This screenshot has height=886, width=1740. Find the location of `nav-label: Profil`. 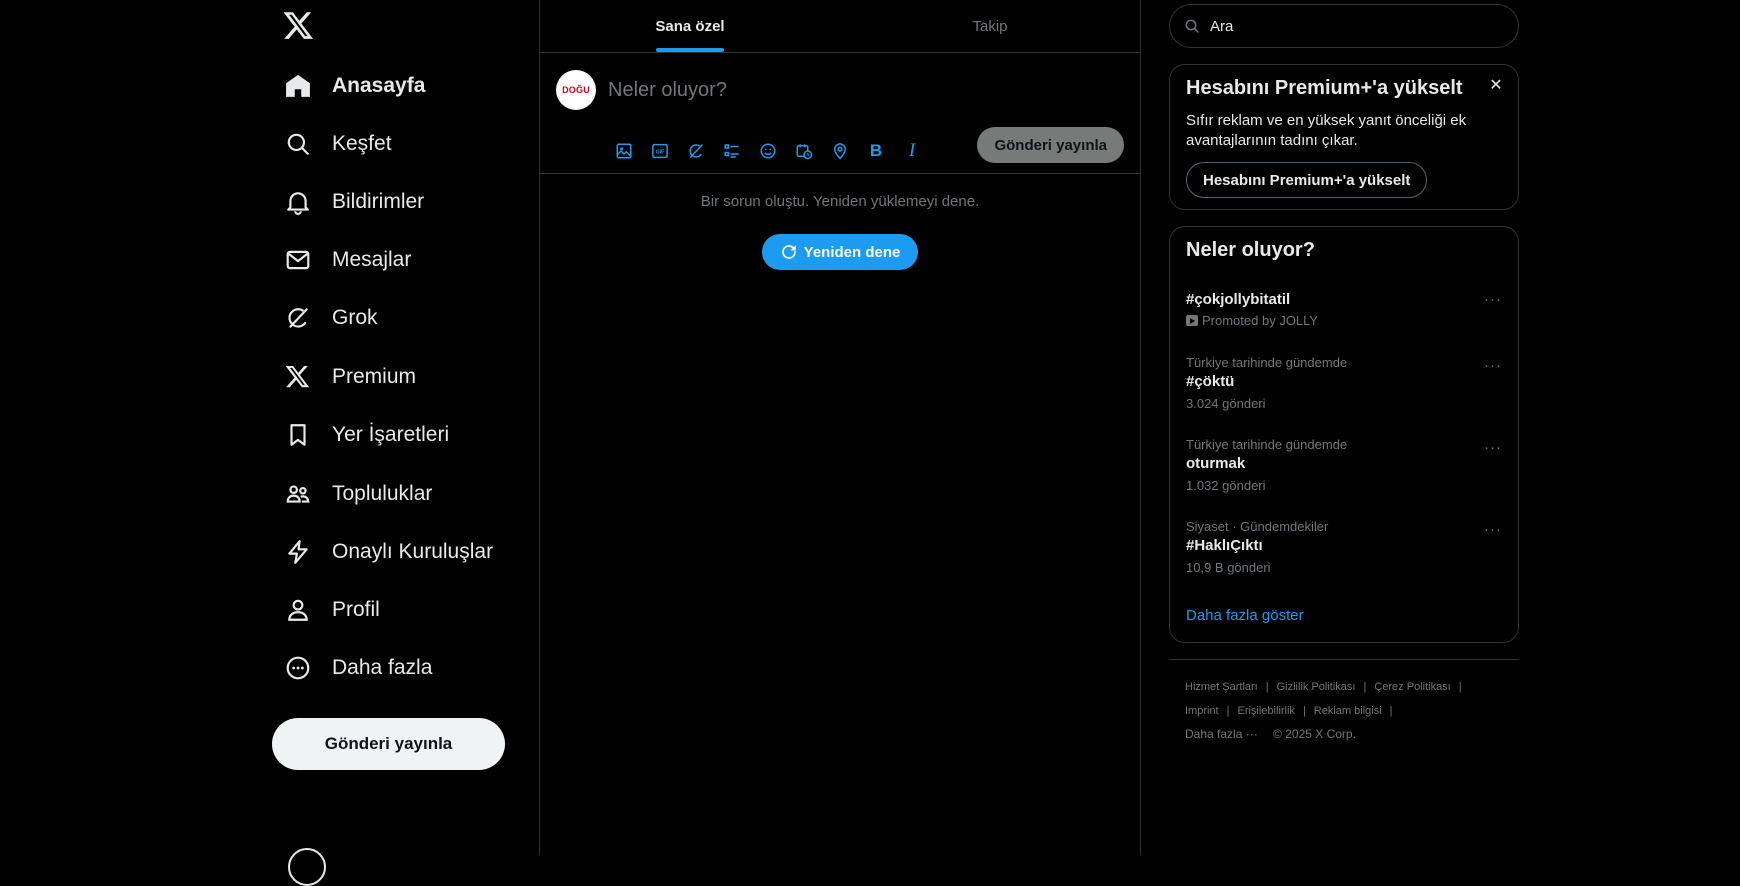

nav-label: Profil is located at coordinates (356, 609).